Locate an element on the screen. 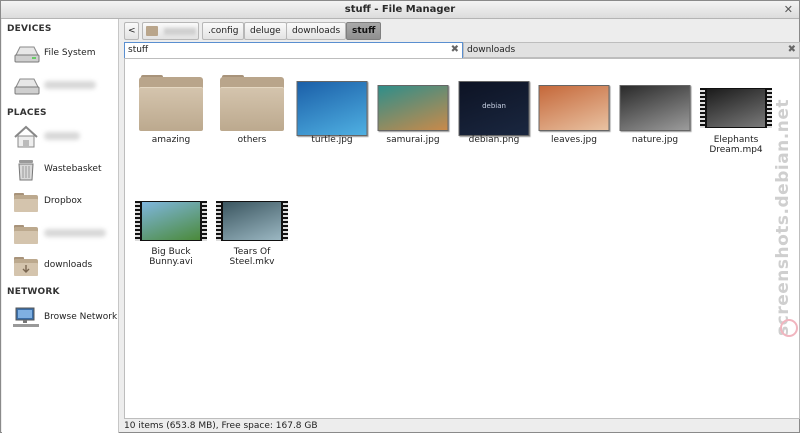 This screenshot has width=800, height=433. back-button: < is located at coordinates (131, 31).